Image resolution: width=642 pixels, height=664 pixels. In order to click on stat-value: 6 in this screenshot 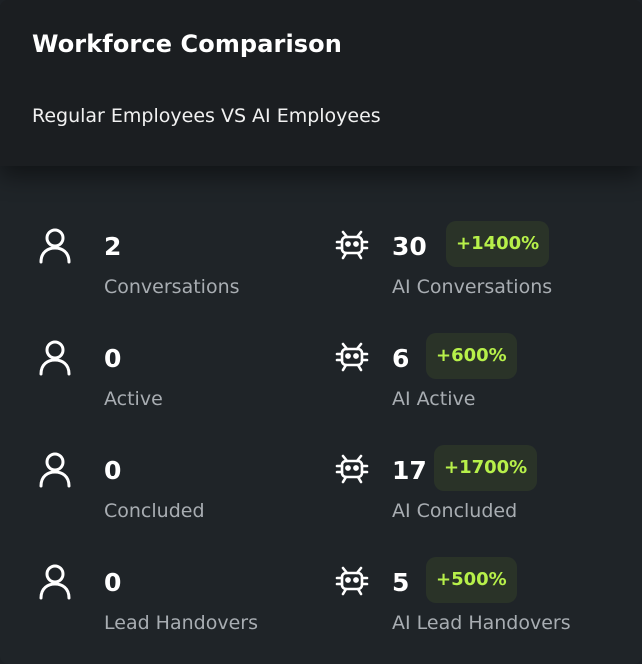, I will do `click(401, 358)`.